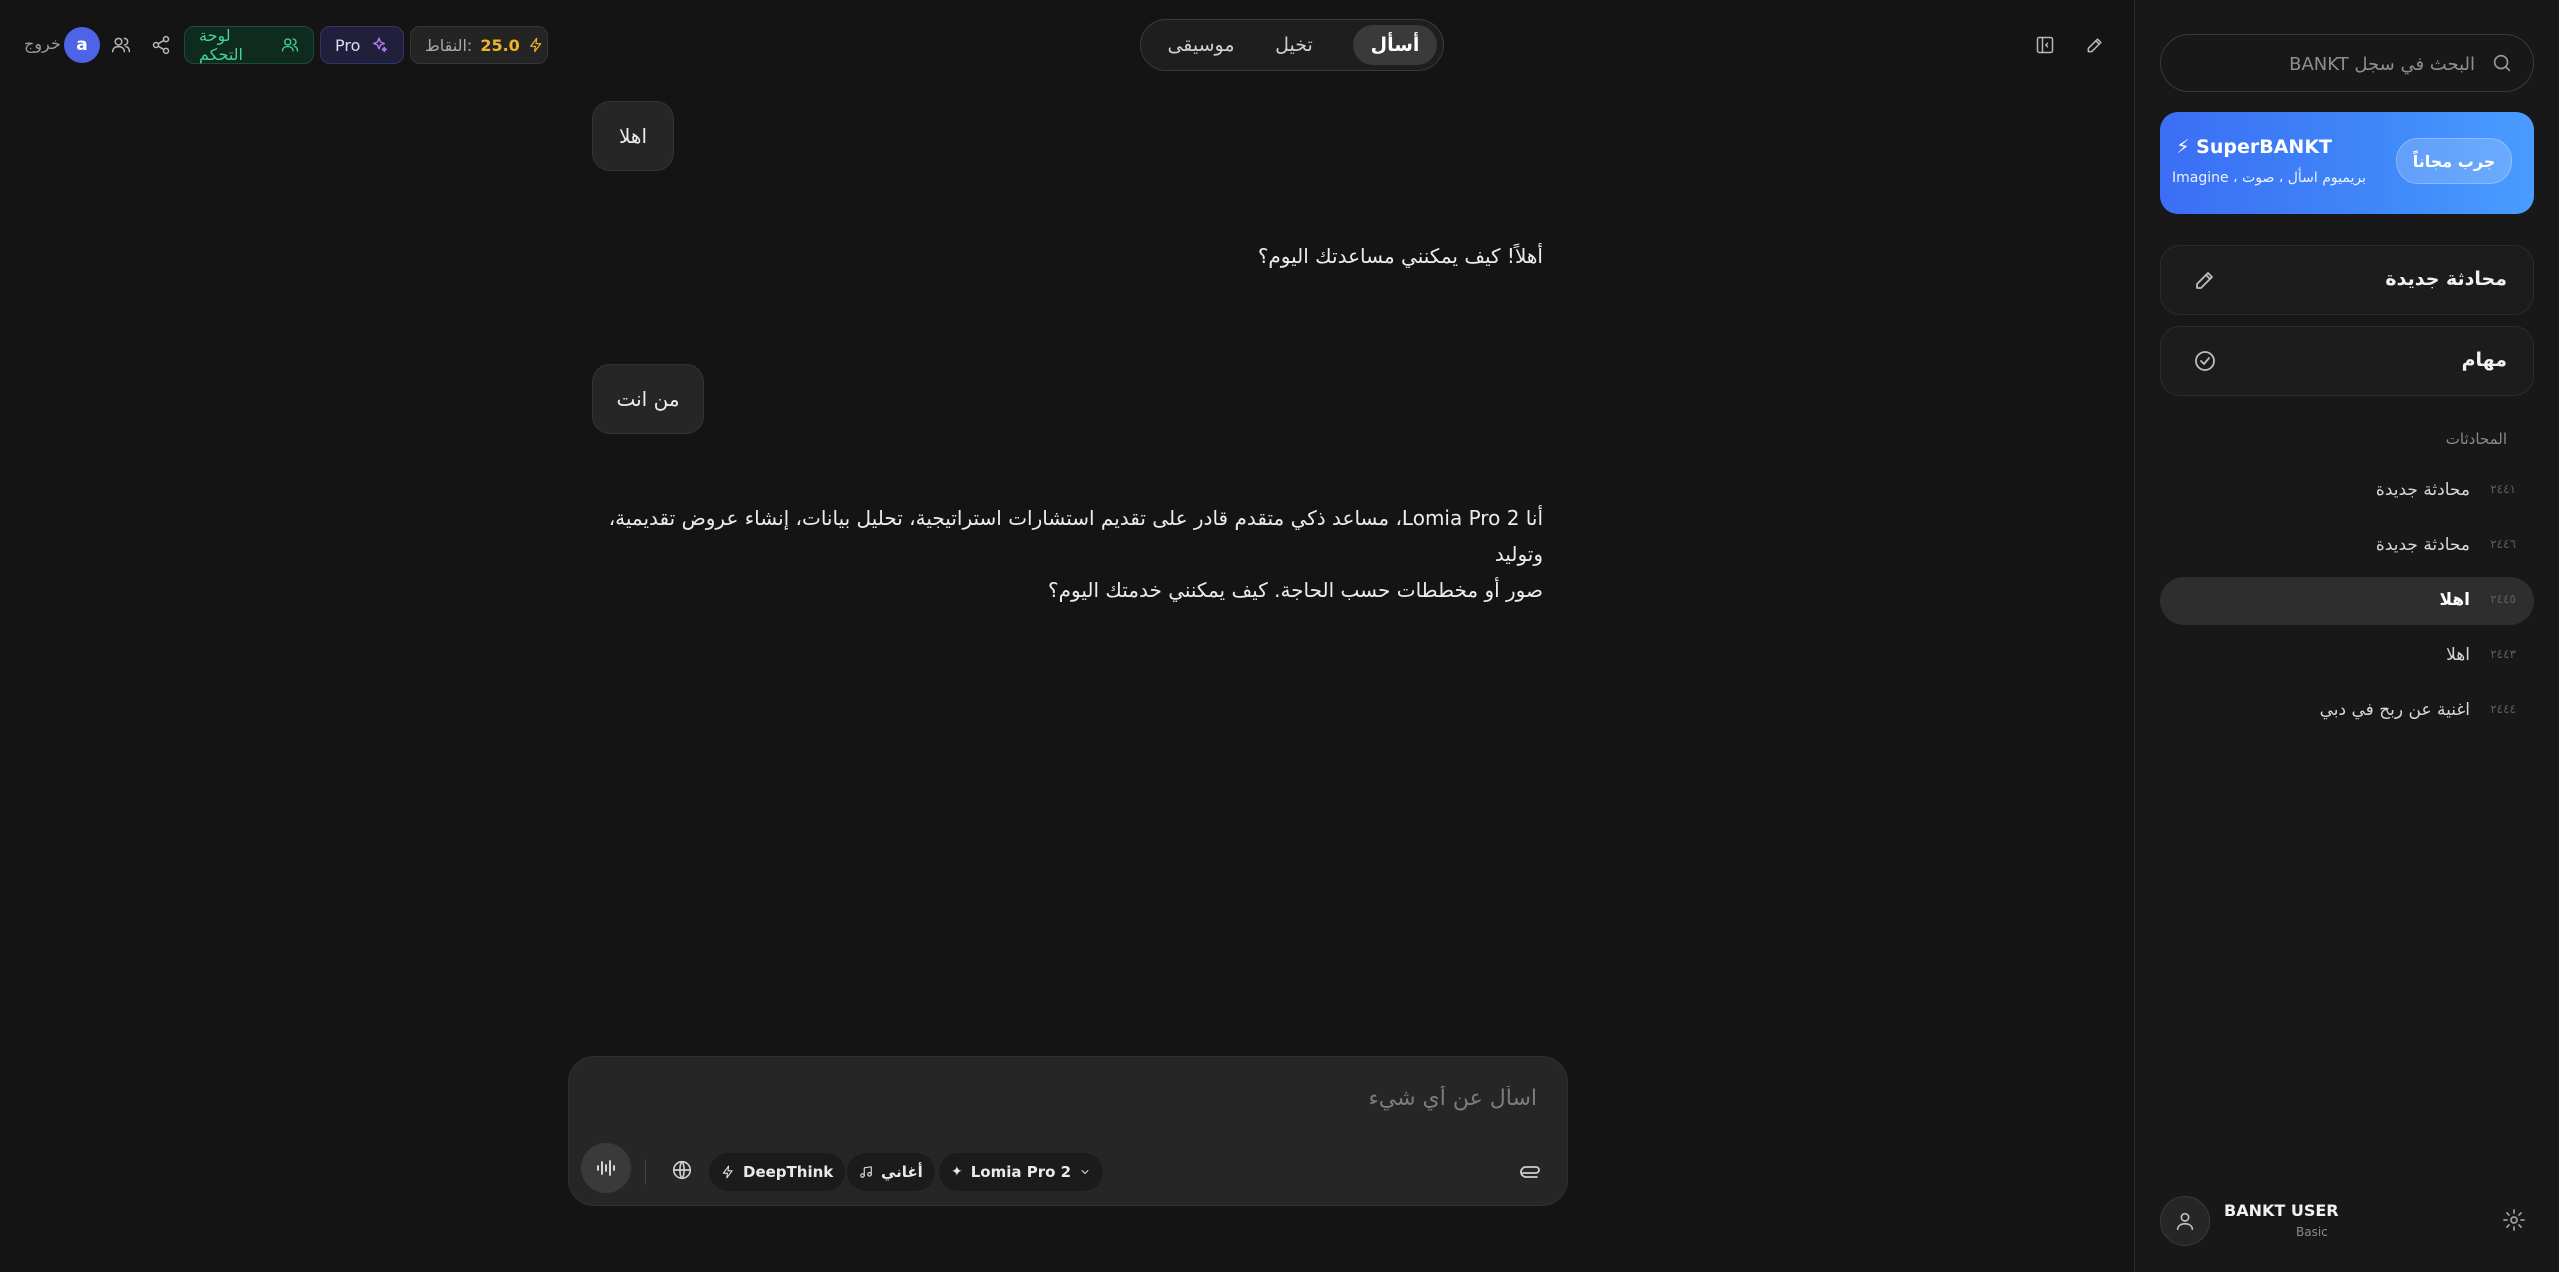  I want to click on conversation-item: ٢٤٤١ محادثة جديدة, so click(2347, 491).